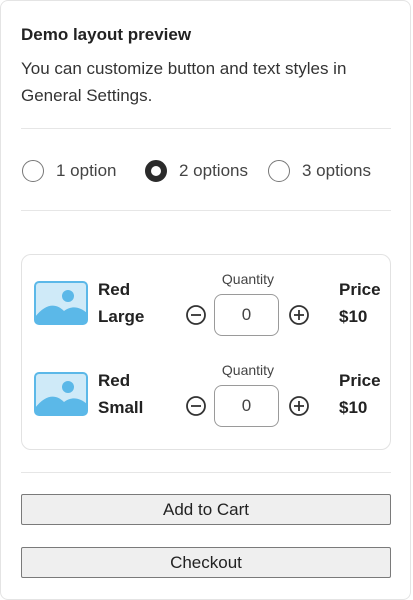  I want to click on option-1-radio: 1 option, so click(69, 171).